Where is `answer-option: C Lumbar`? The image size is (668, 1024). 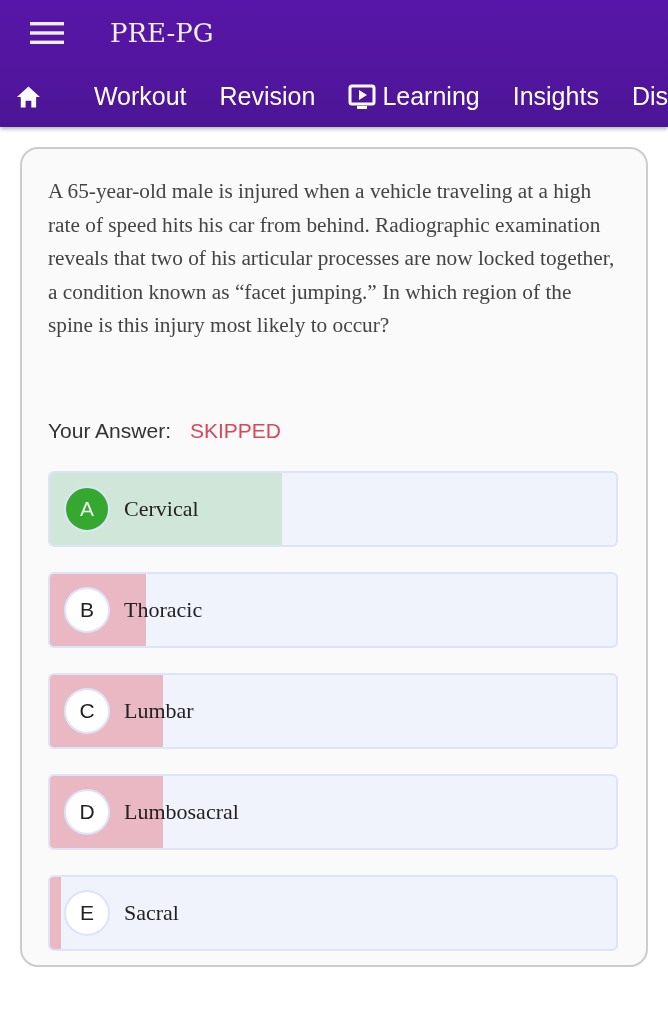 answer-option: C Lumbar is located at coordinates (333, 710).